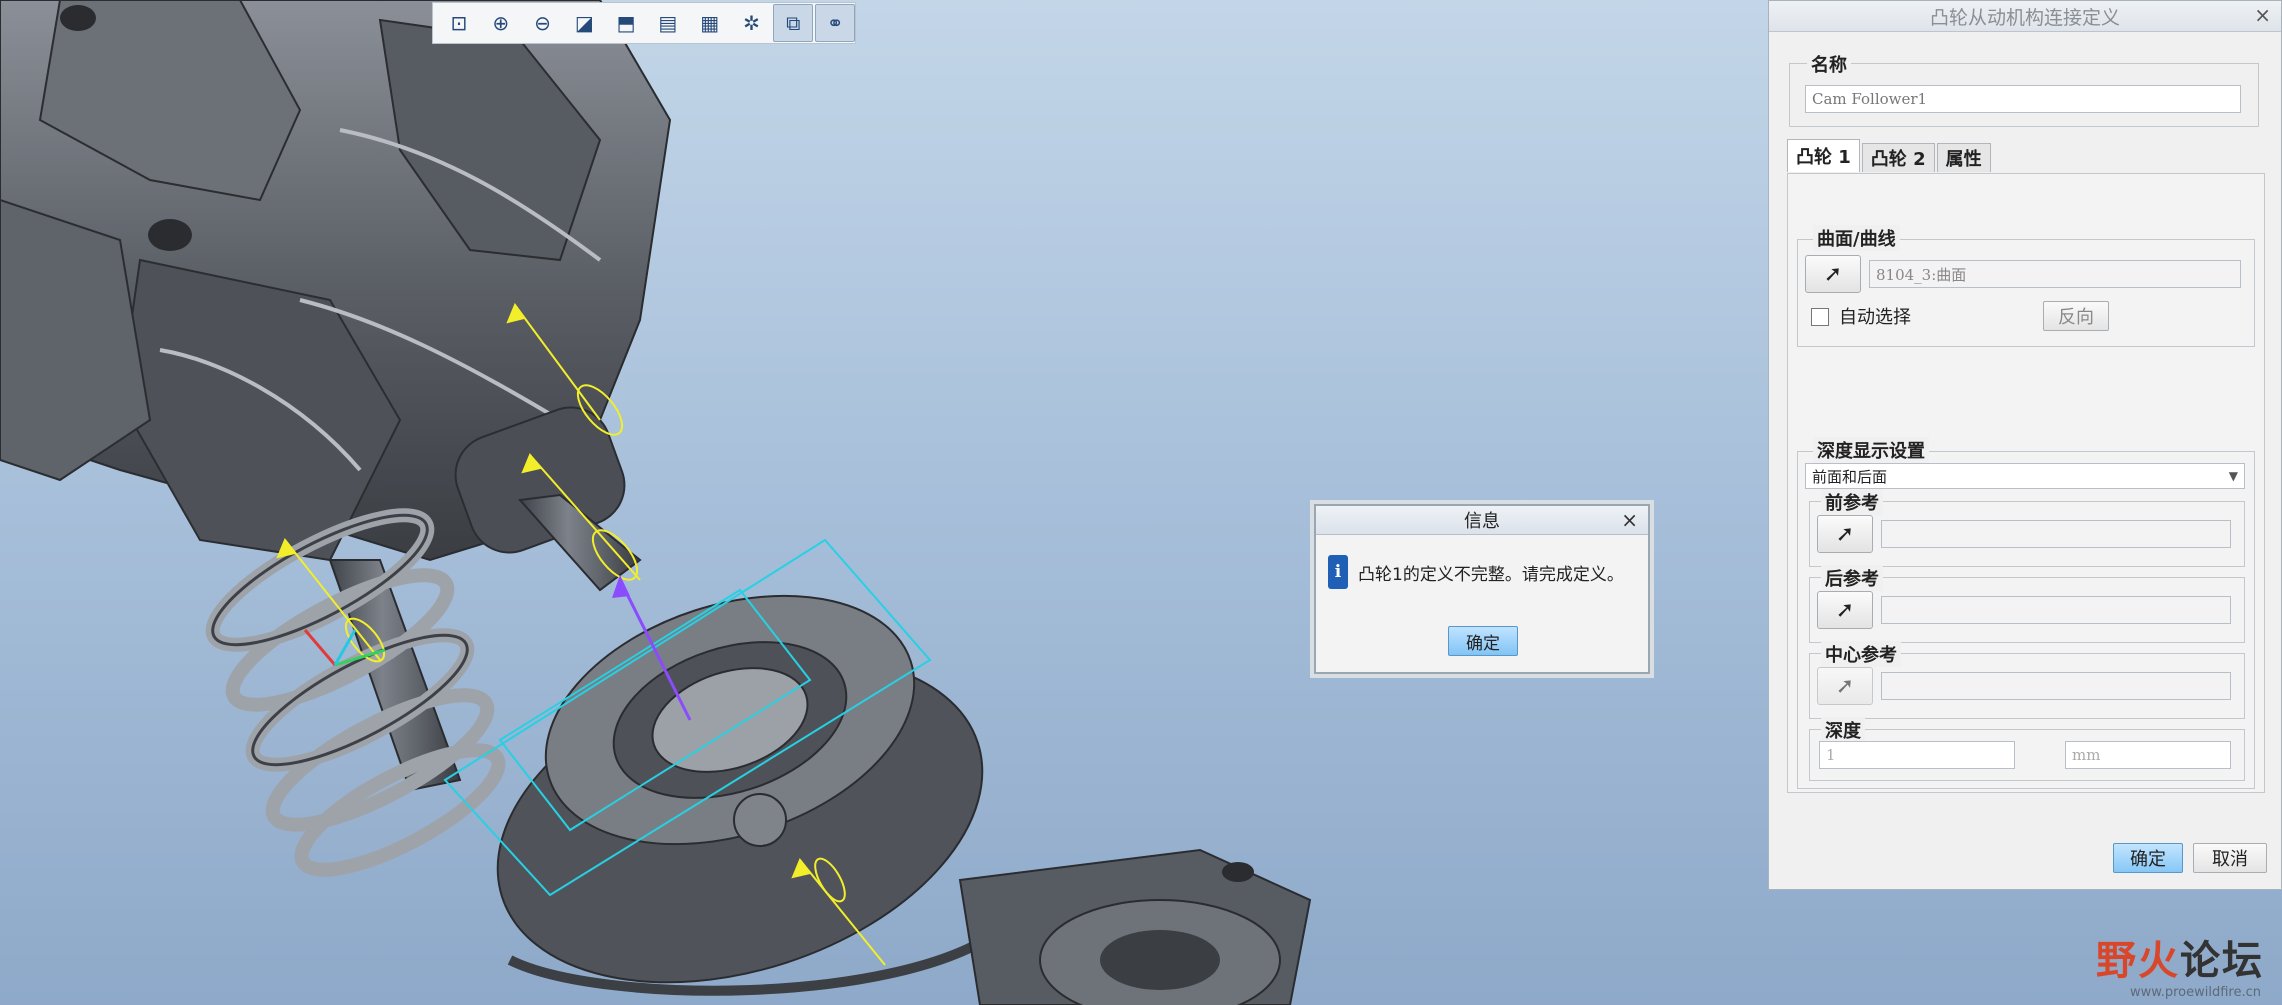 The width and height of the screenshot is (2282, 1005). What do you see at coordinates (2195, 992) in the screenshot?
I see `watermark-url: www.proewildfire.cn` at bounding box center [2195, 992].